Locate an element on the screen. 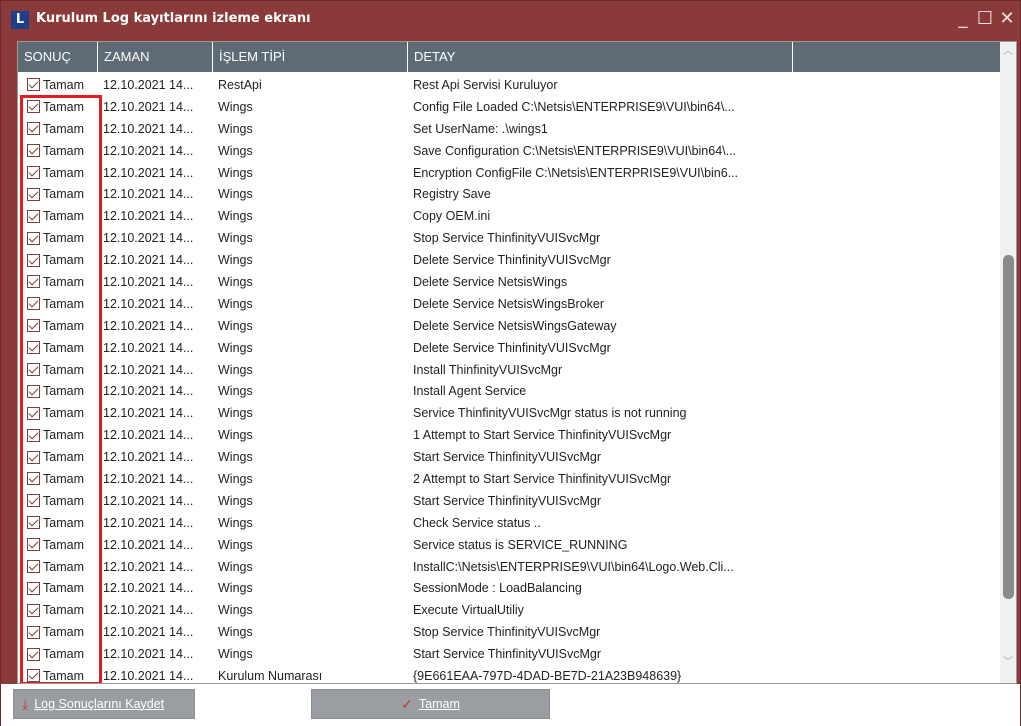  detail-cell: Delete Service NetsisWings is located at coordinates (490, 281).